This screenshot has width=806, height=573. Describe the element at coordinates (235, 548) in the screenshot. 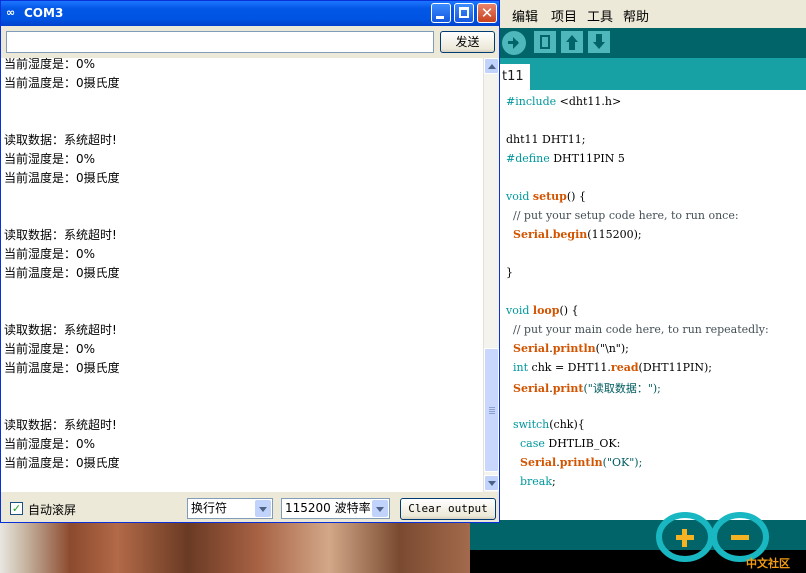

I see `background-photo` at that location.